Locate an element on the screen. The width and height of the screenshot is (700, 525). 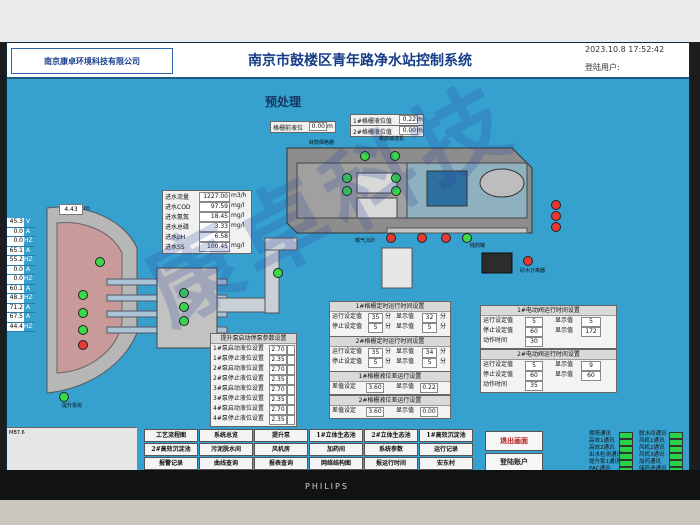
status-item: 风机2通讯 is located at coordinates (663, 449).